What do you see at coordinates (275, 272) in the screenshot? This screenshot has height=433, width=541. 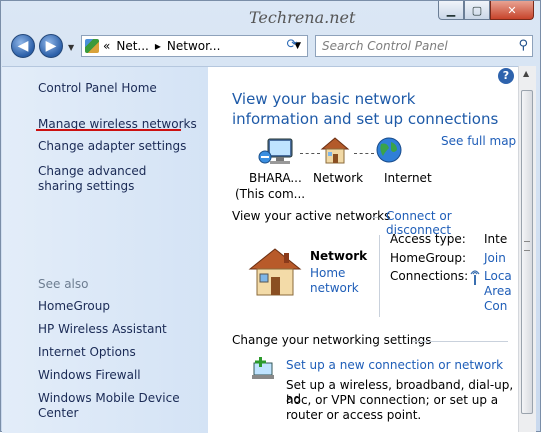 I see `home-network-large-icon` at bounding box center [275, 272].